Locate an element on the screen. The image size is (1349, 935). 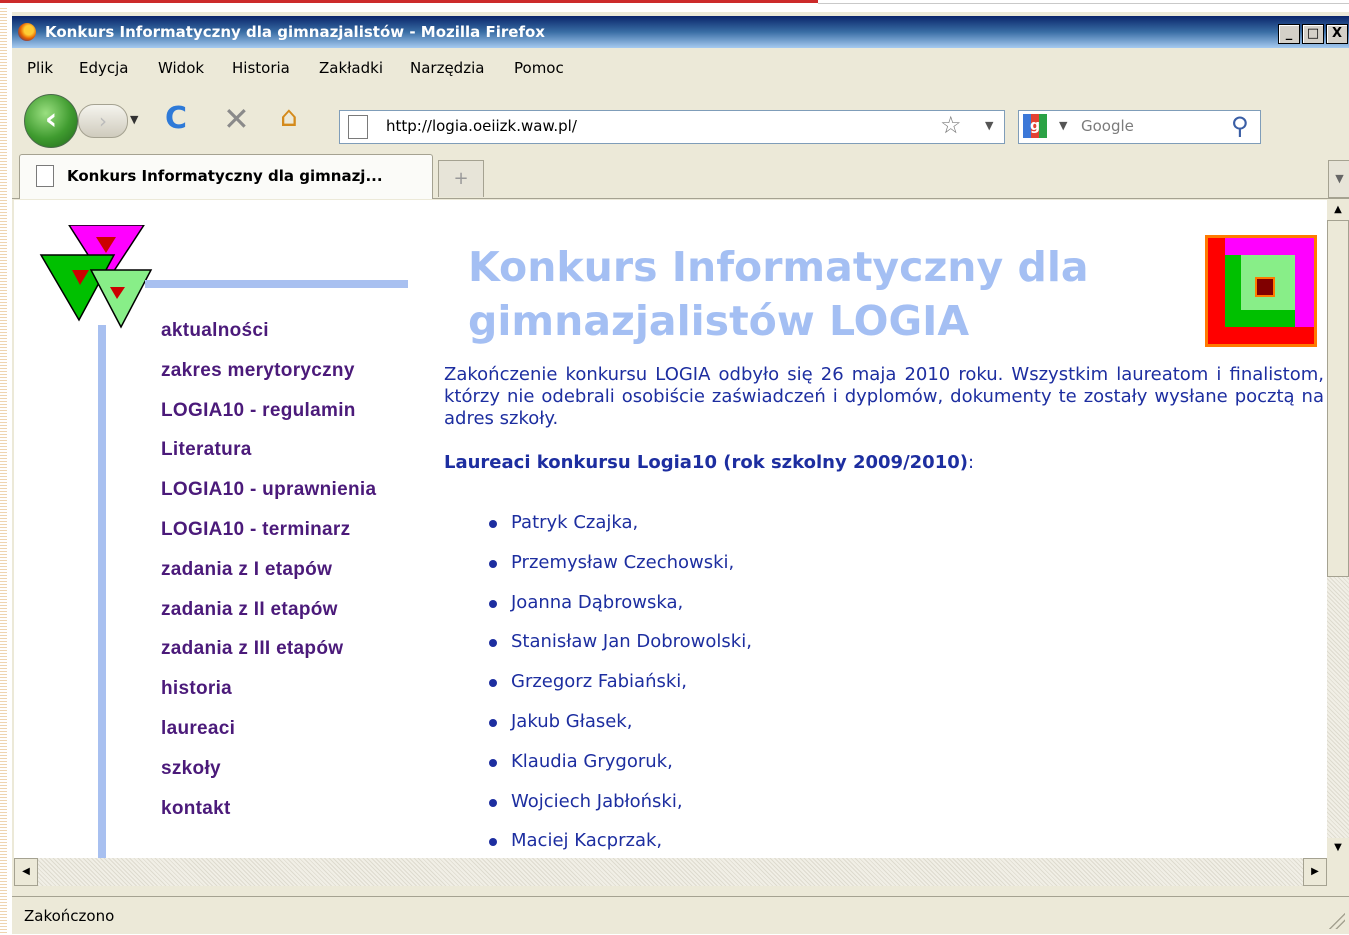
minimize-button: _ is located at coordinates (1289, 34).